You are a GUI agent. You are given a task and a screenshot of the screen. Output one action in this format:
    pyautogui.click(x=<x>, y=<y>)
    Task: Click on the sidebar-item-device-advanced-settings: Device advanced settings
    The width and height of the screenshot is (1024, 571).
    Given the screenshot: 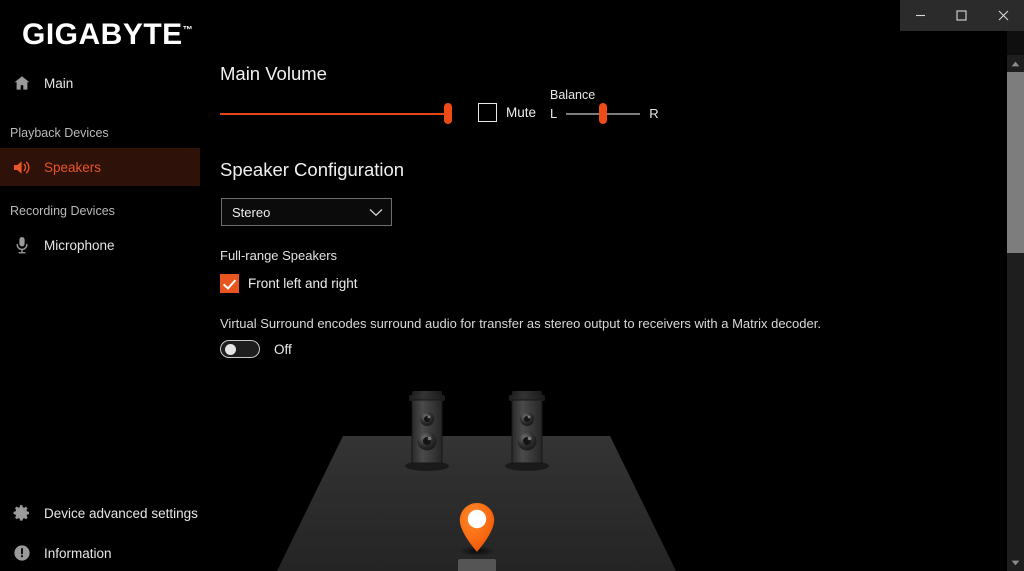 What is the action you would take?
    pyautogui.click(x=100, y=513)
    